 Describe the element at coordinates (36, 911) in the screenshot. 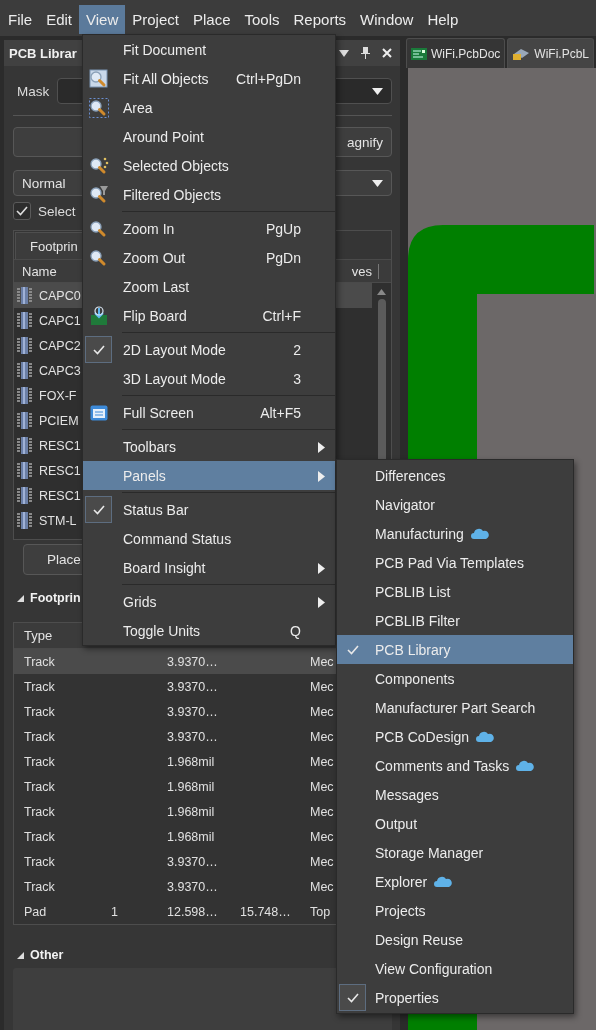

I see `table-cell-text: Pad` at that location.